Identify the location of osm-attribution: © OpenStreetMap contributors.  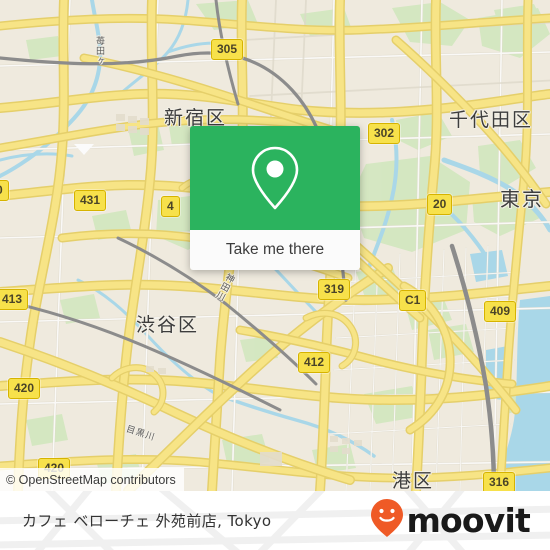
(92, 479).